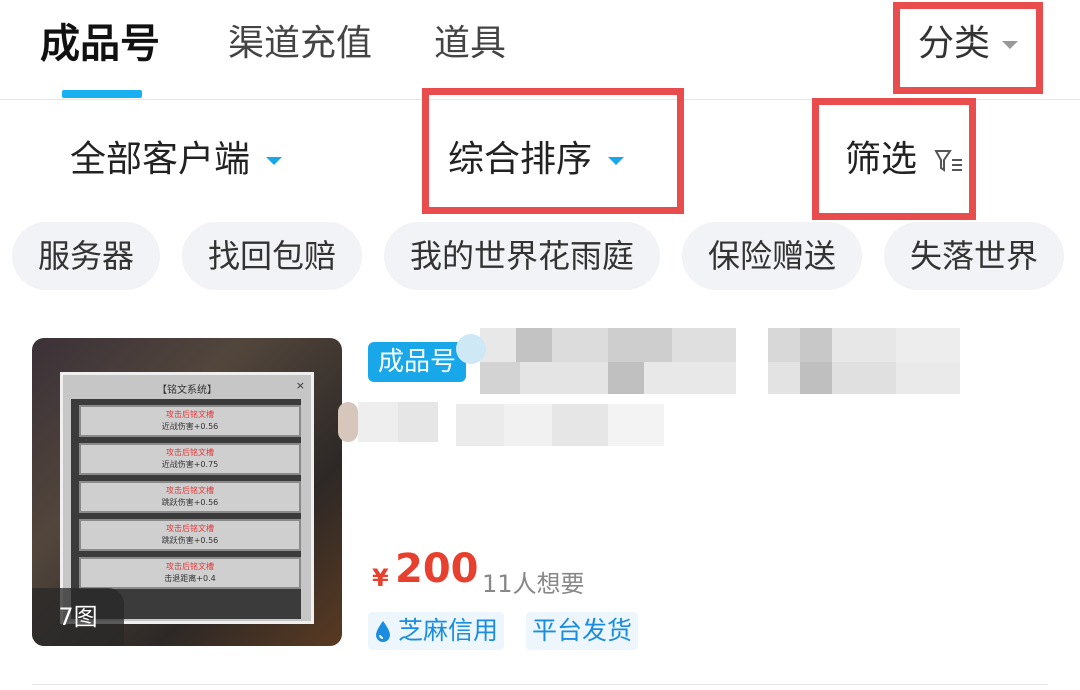  I want to click on chip-lost-world: 失落世界, so click(974, 256).